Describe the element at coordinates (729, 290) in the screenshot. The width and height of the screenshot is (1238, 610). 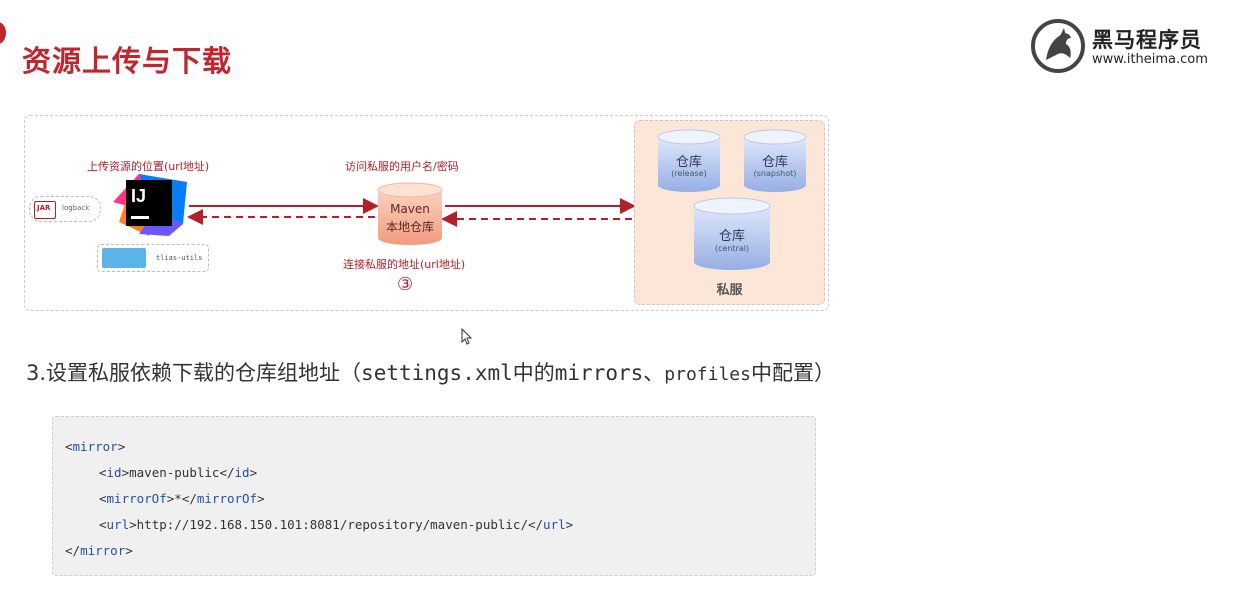
I see `private-server-label: 私服` at that location.